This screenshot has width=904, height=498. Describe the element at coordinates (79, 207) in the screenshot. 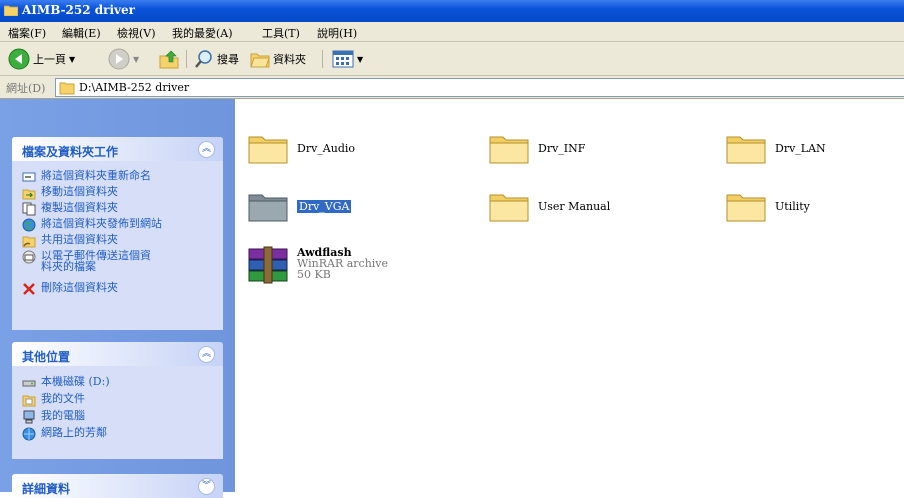

I see `task-label: 複製這個資料夾` at that location.